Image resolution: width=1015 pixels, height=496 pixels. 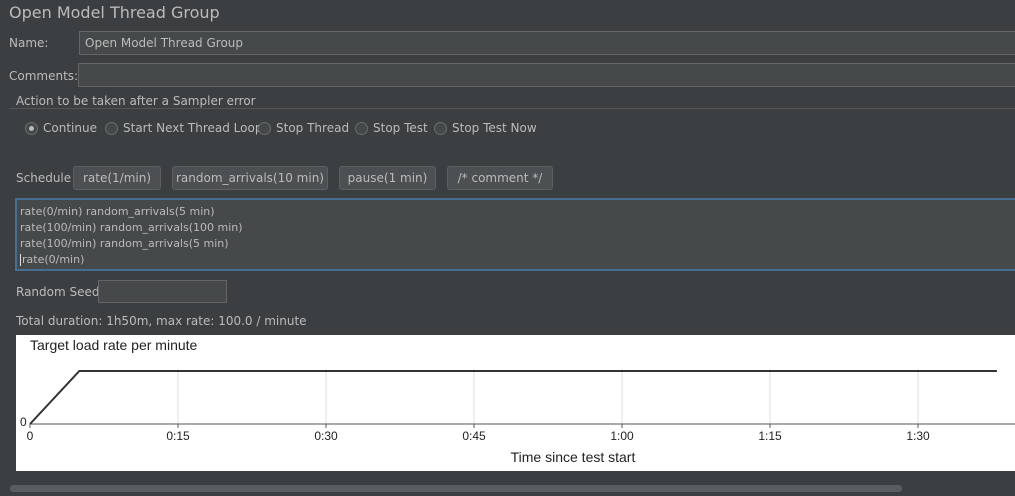 I want to click on random-seed-input, so click(x=162, y=291).